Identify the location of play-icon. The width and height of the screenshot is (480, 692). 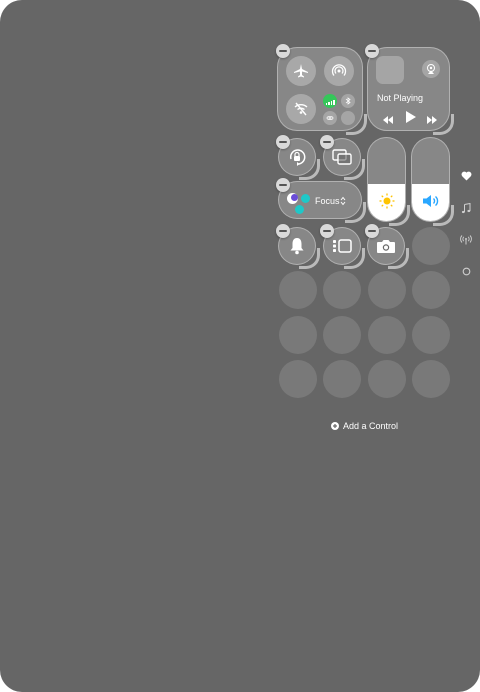
(411, 119).